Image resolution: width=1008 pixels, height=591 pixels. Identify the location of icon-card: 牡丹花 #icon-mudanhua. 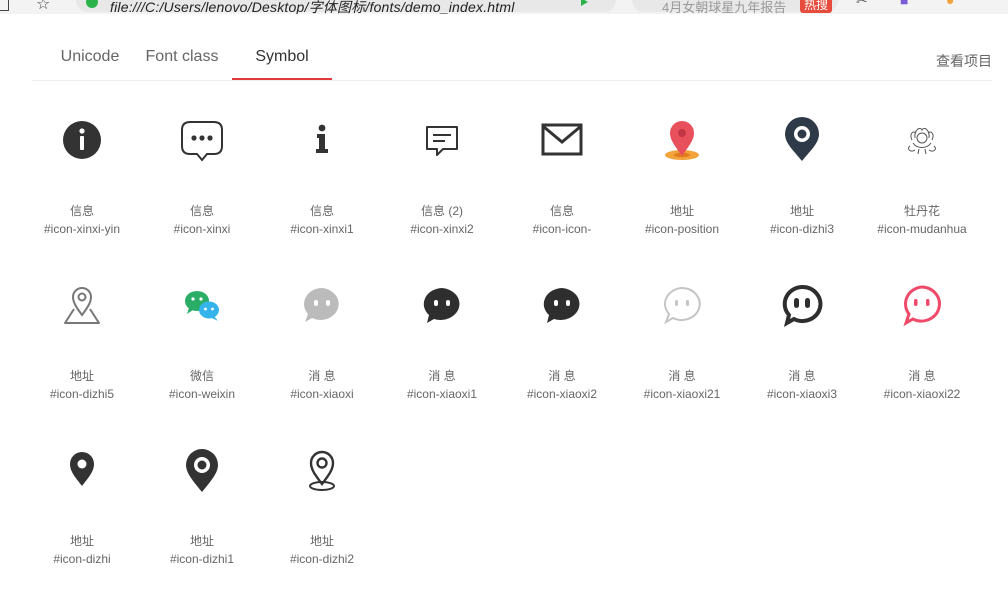
(922, 178).